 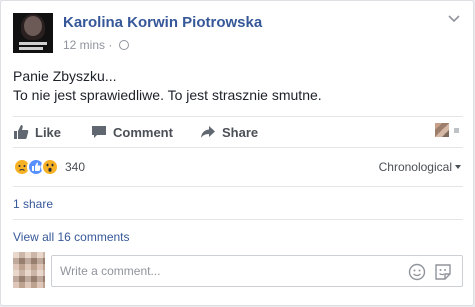 What do you see at coordinates (99, 132) in the screenshot?
I see `comment-icon` at bounding box center [99, 132].